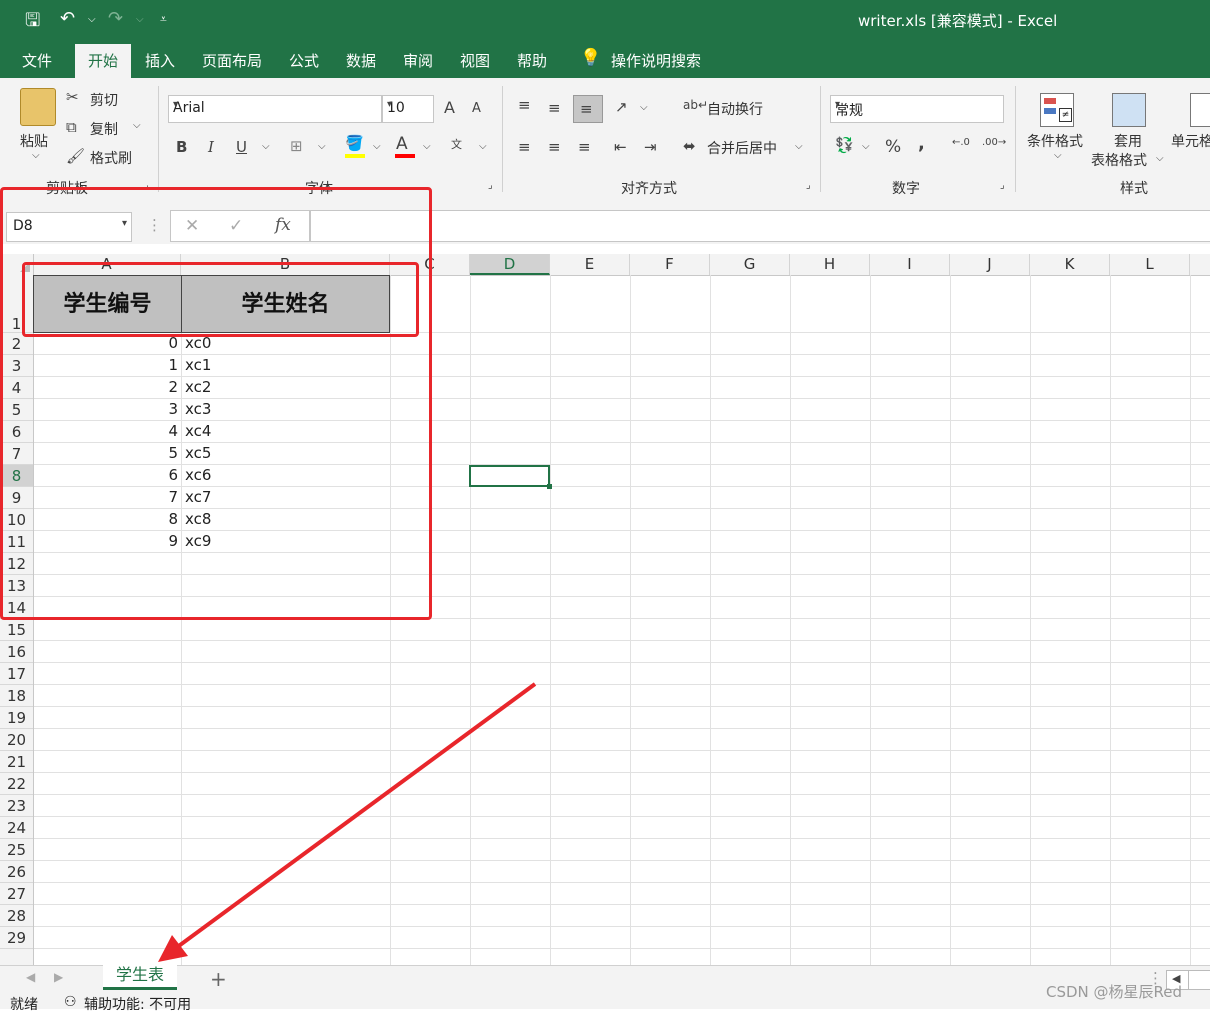  I want to click on watermark: CSDN @杨星辰Red, so click(1114, 992).